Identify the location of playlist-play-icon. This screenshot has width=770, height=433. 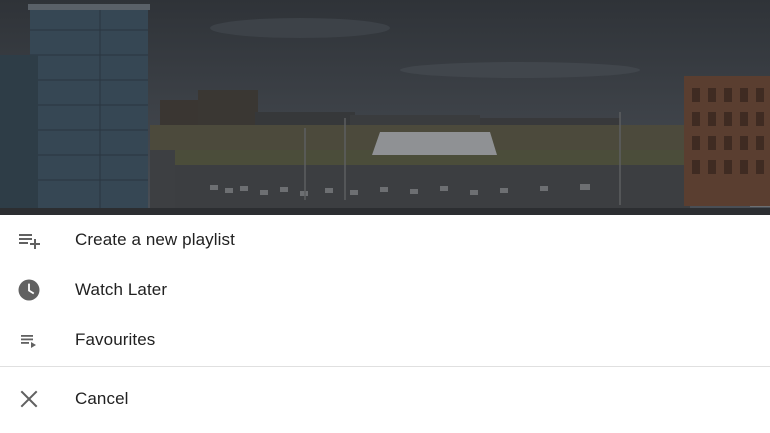
(29, 340).